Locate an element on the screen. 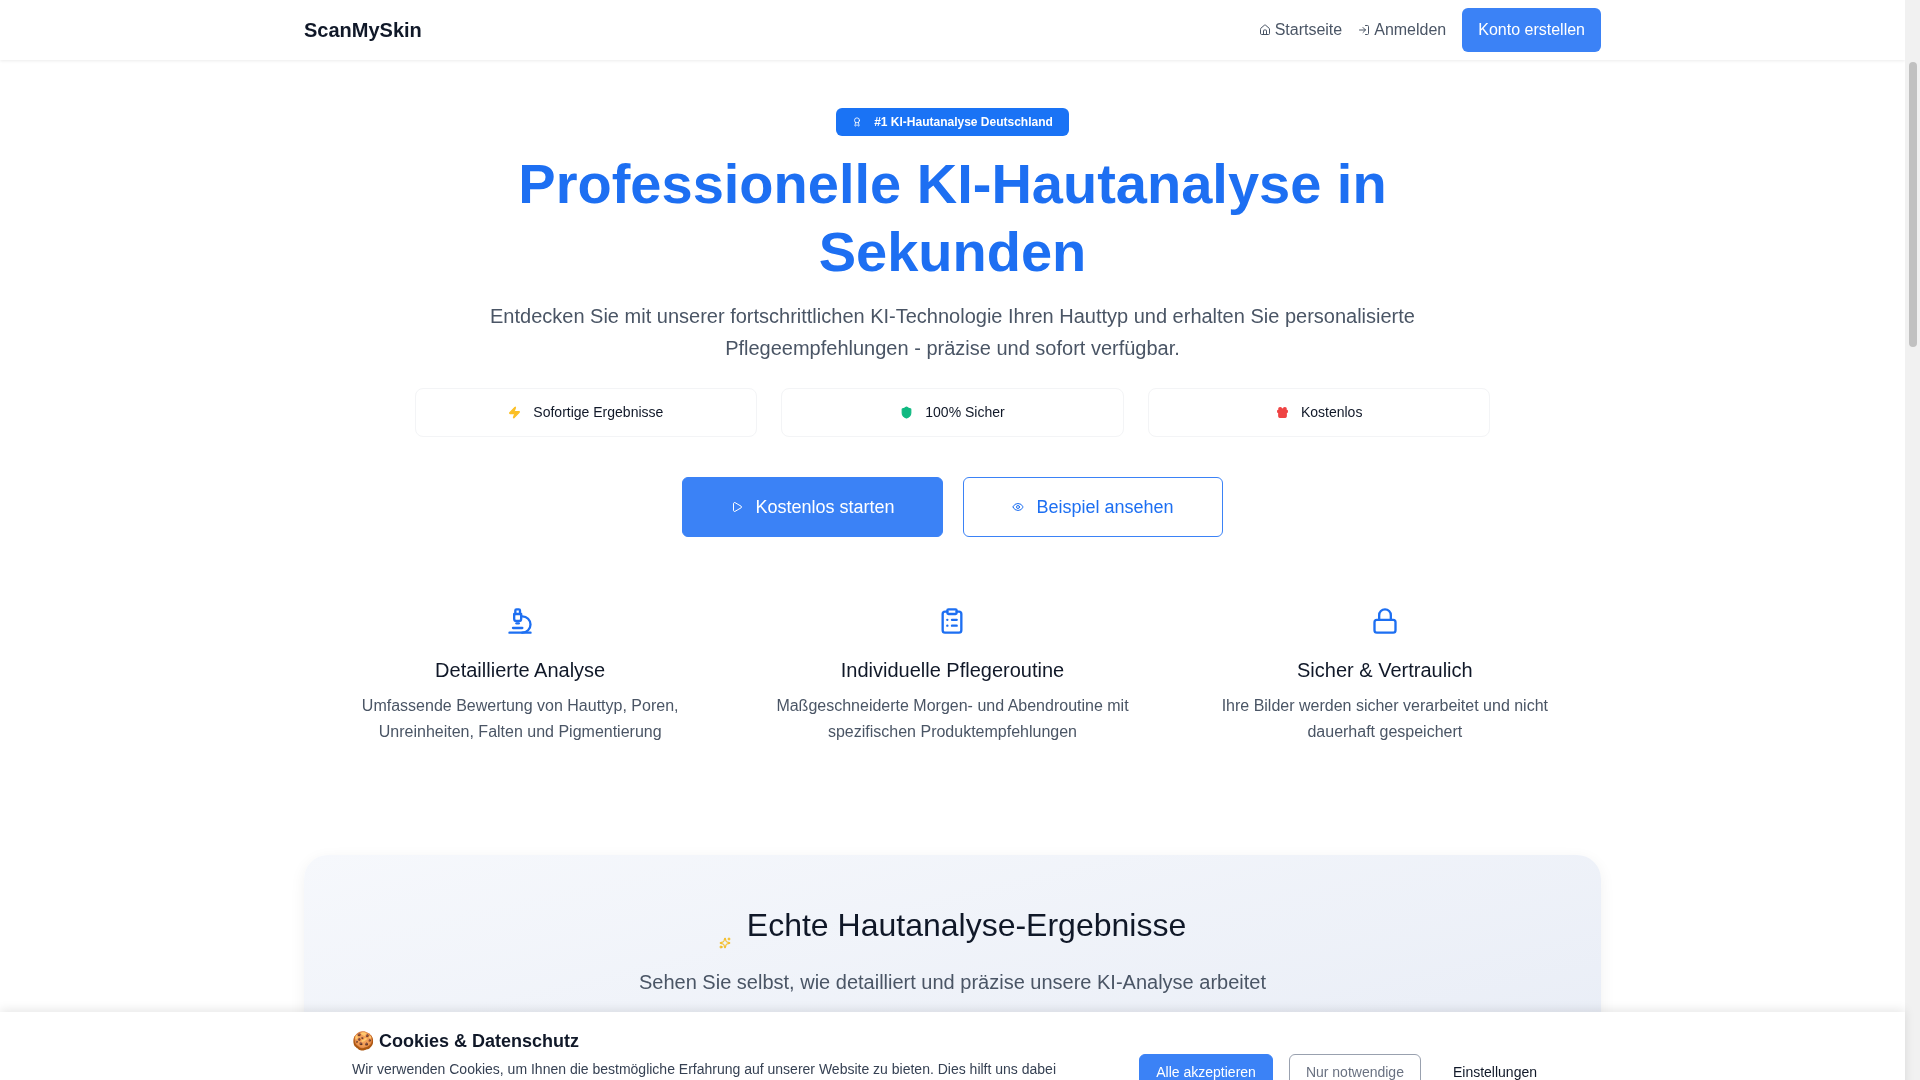 This screenshot has width=1920, height=1080. feature-text: Maßgeschneiderte Morgen- und Abendroutine mit spezifischen Produktempfehlungen is located at coordinates (952, 719).